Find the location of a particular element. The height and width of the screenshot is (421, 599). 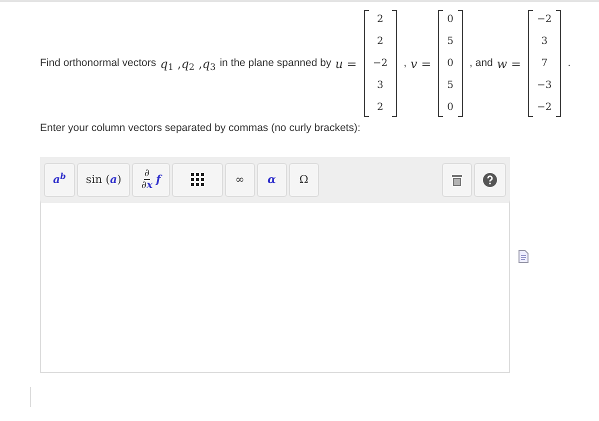

vector-entry: 7 is located at coordinates (544, 64).